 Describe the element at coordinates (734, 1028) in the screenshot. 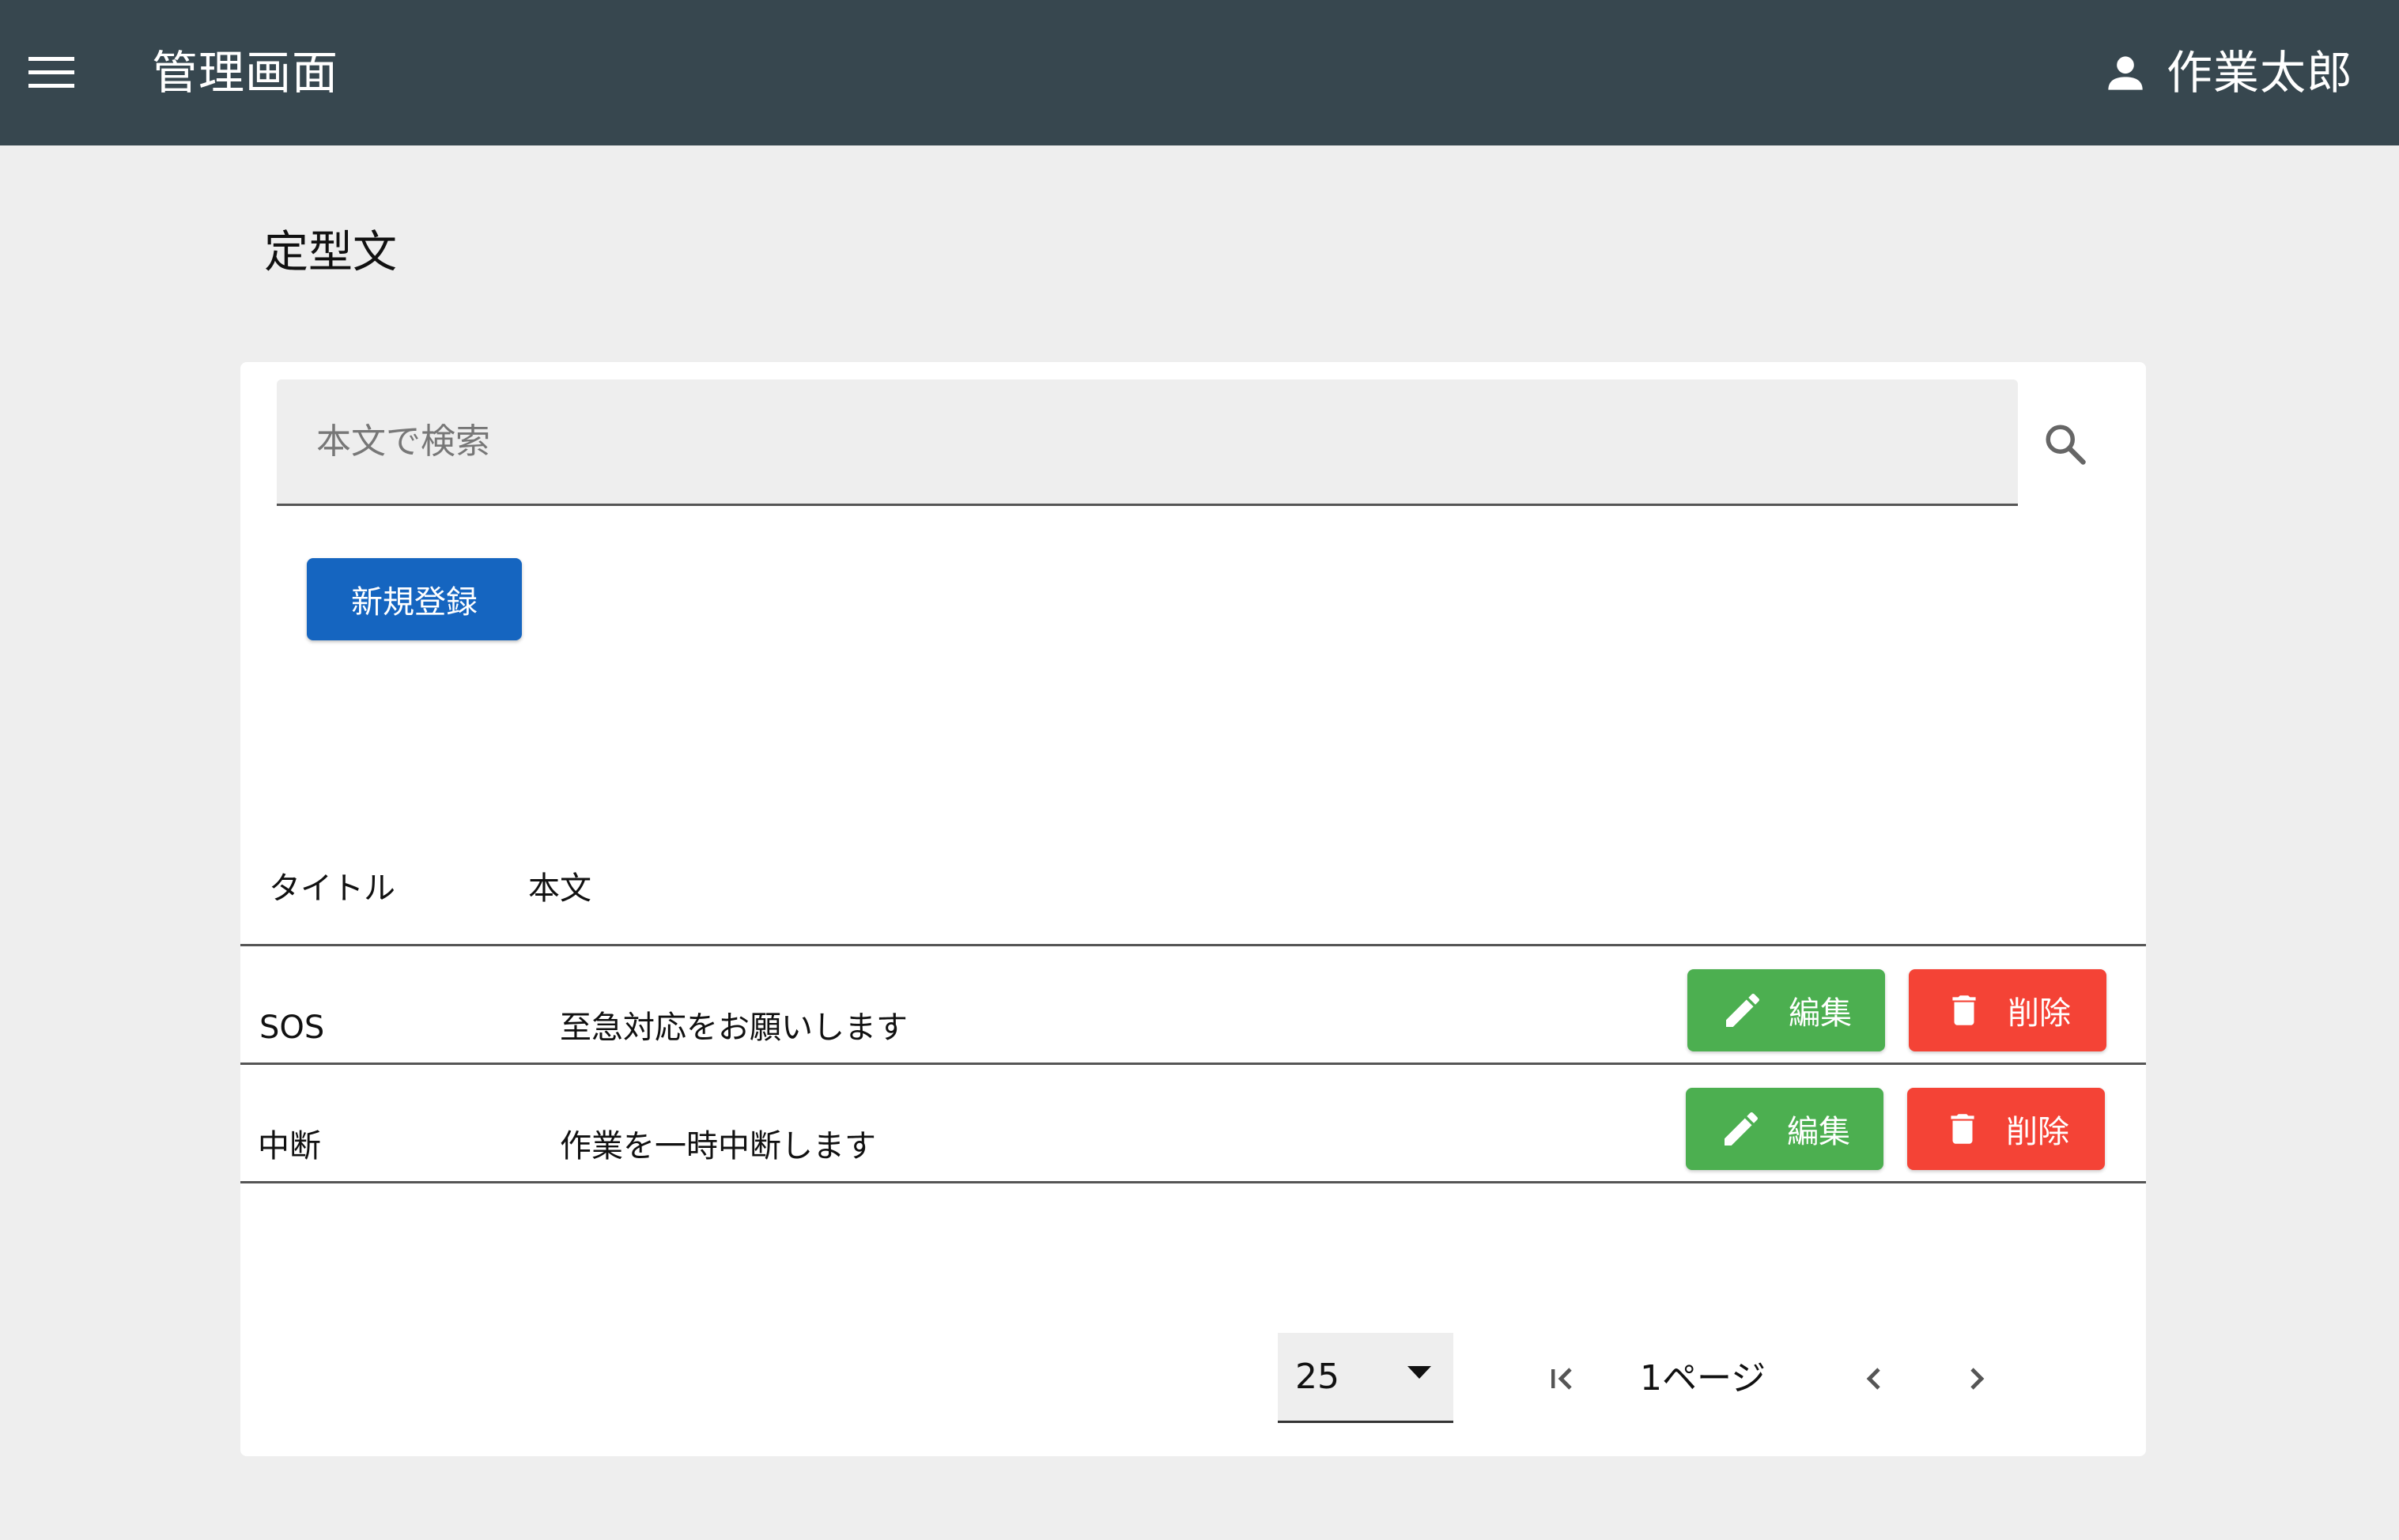

I see `row-body: 至急対応をお願いします` at that location.